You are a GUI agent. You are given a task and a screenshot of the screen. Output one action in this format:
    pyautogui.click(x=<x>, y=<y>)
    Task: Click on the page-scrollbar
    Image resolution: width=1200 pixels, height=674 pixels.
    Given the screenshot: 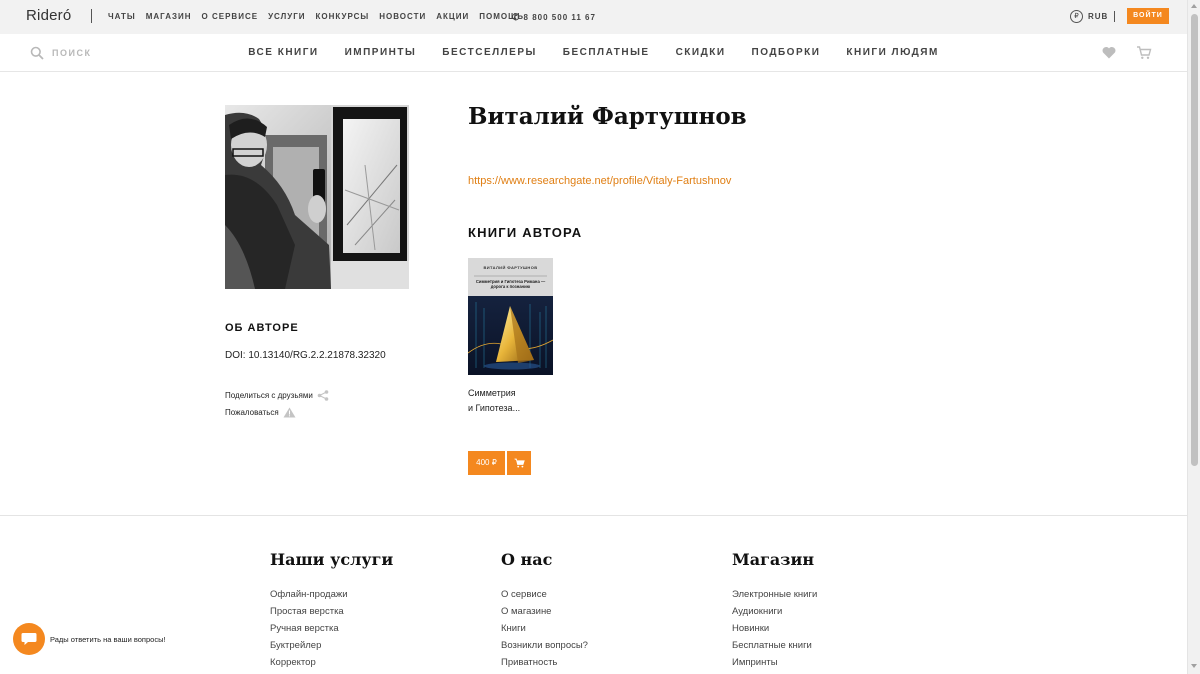 What is the action you would take?
    pyautogui.click(x=1193, y=337)
    